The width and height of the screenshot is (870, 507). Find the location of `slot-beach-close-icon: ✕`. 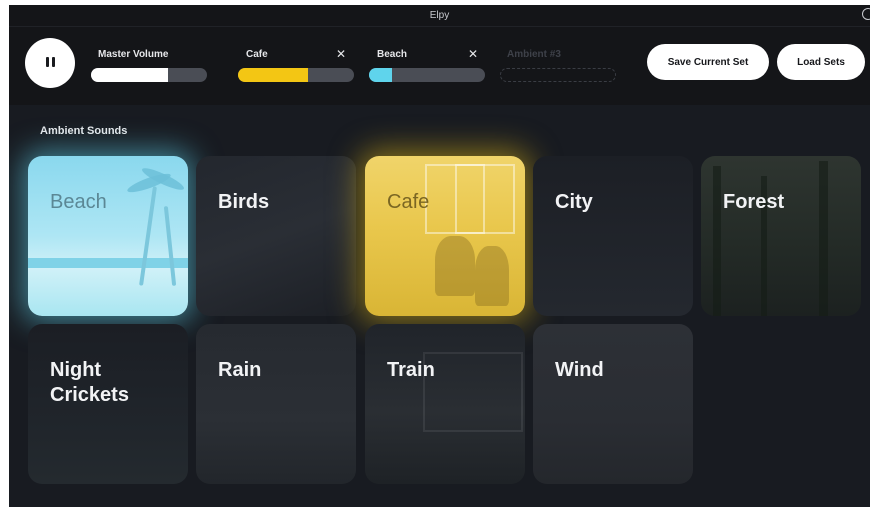

slot-beach-close-icon: ✕ is located at coordinates (473, 54).